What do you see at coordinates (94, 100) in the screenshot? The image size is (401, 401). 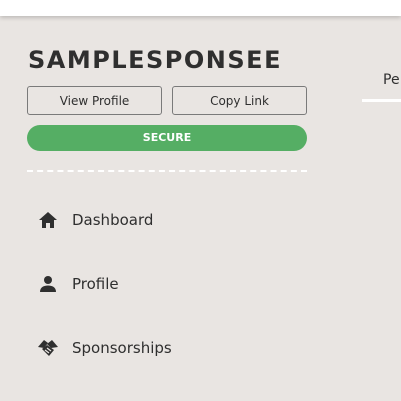 I see `view-profile-button: View Profile` at bounding box center [94, 100].